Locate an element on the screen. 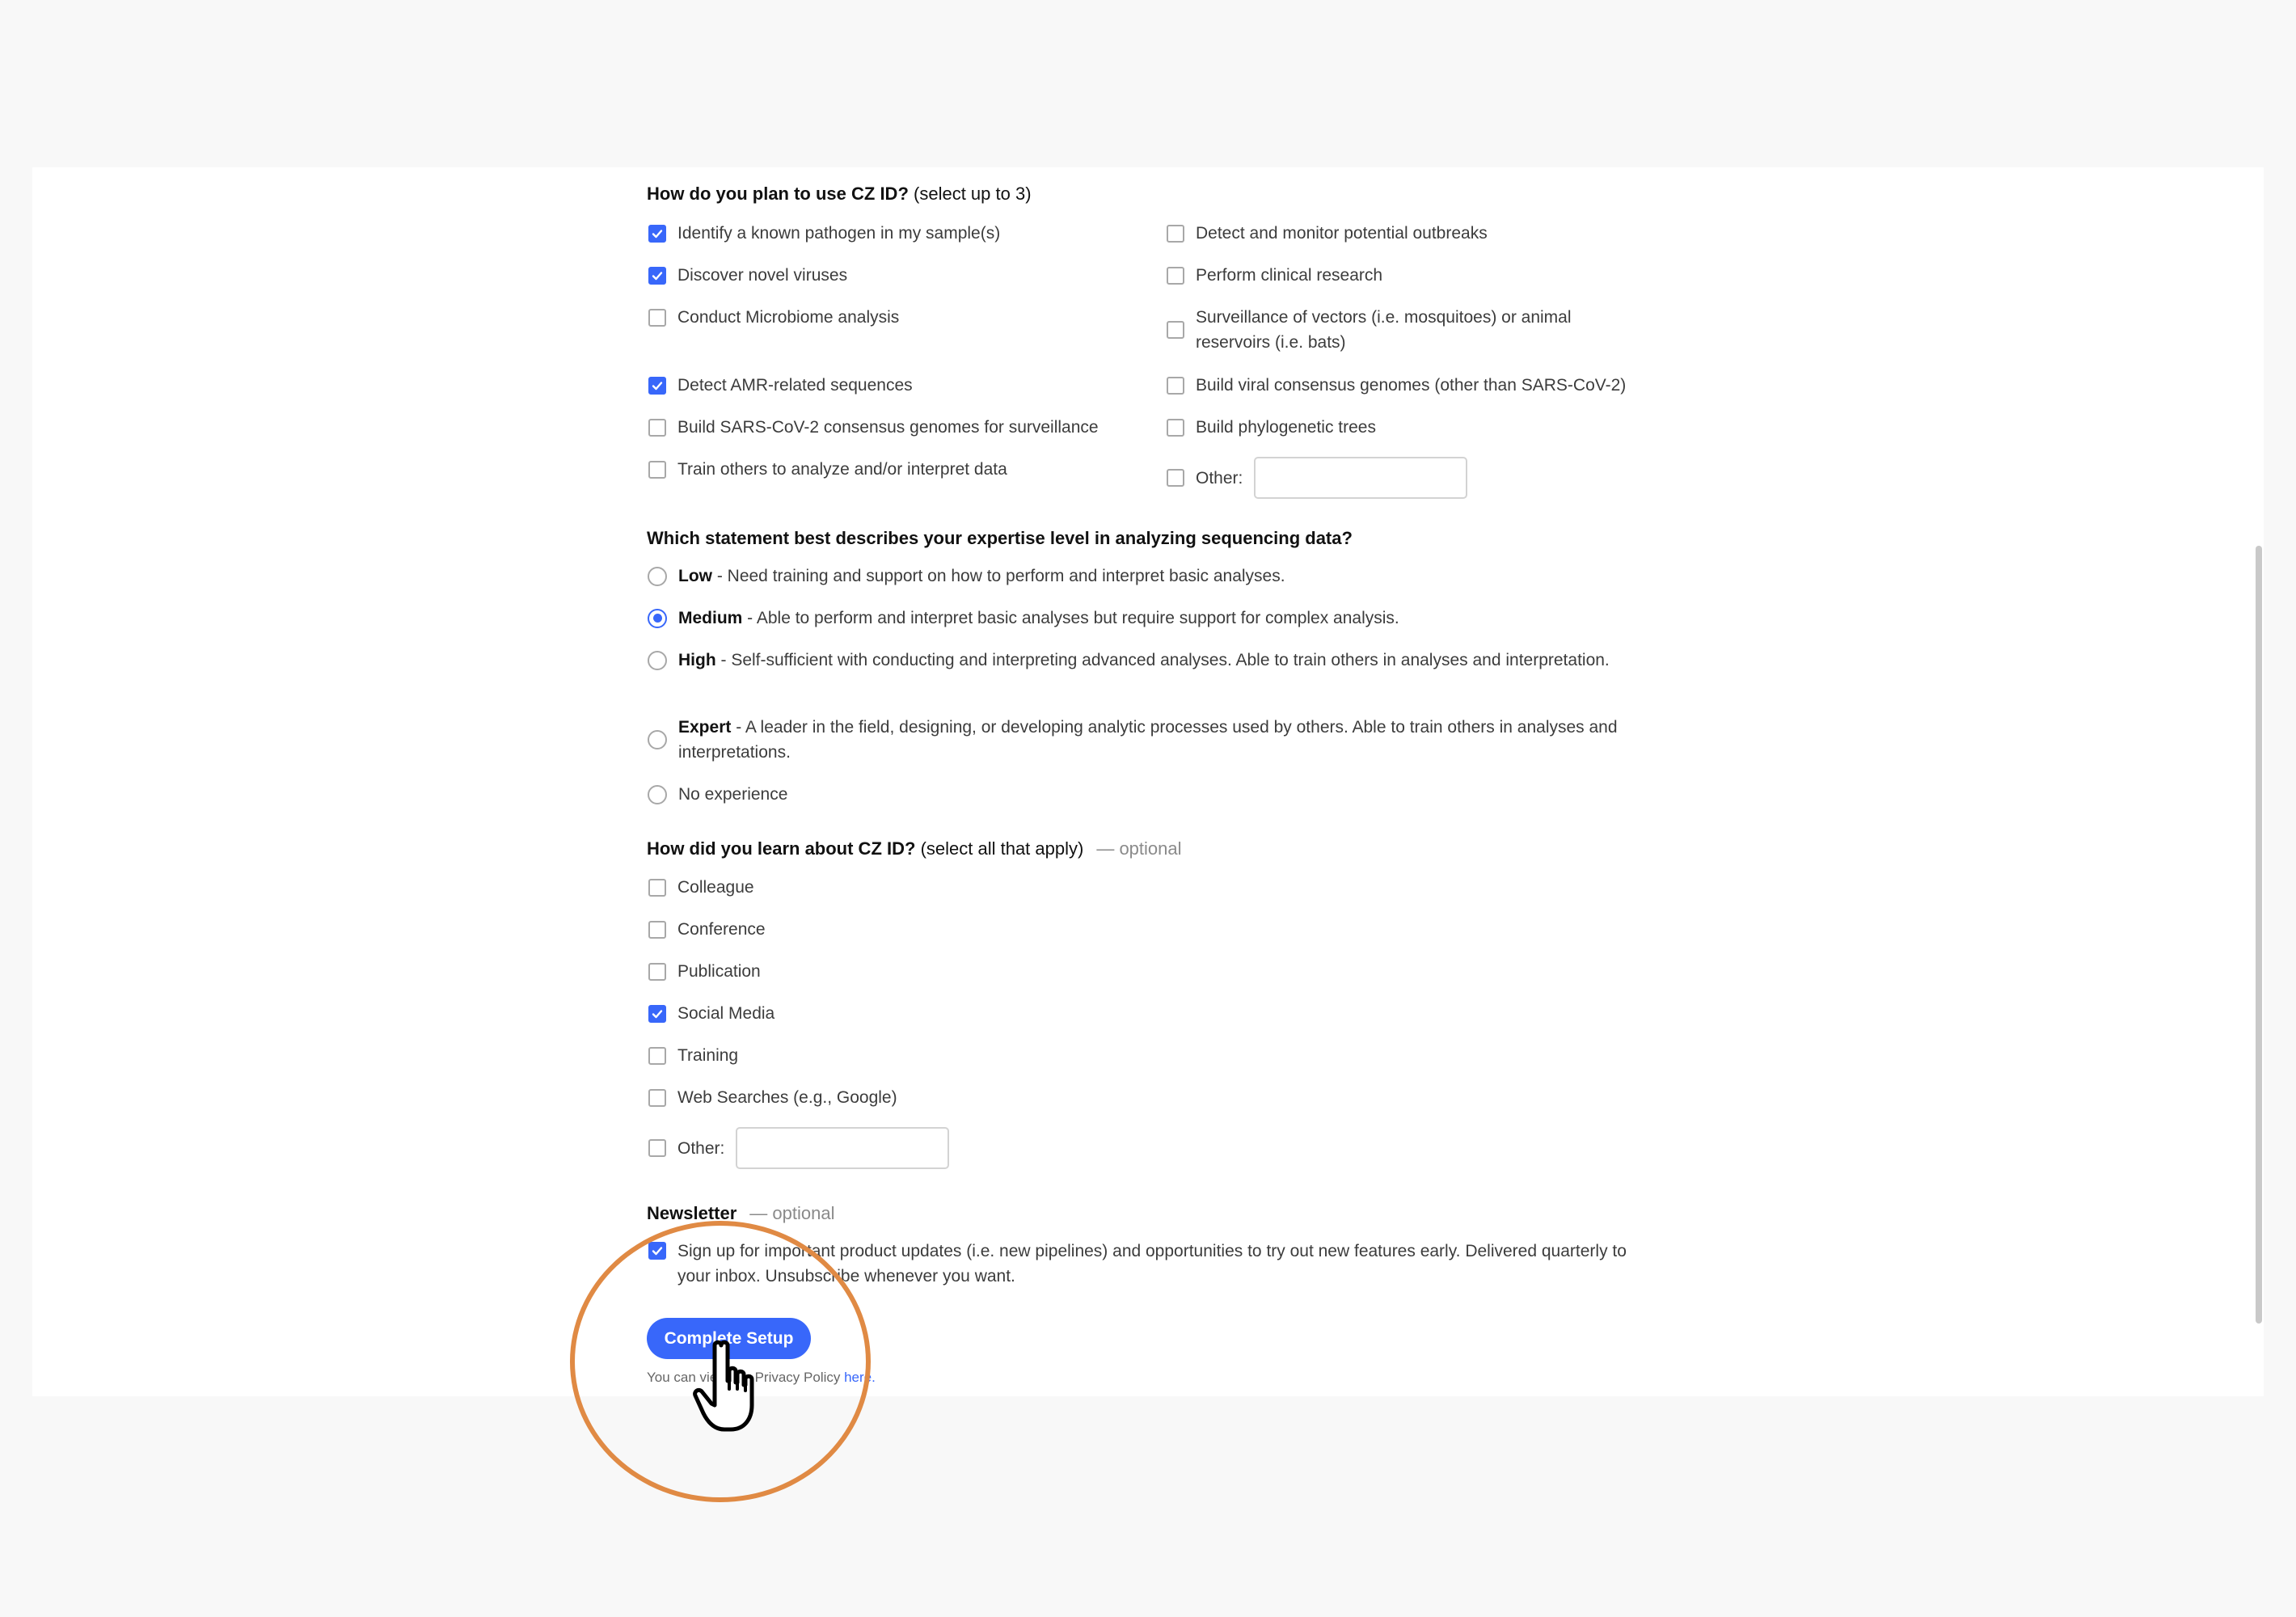 Image resolution: width=2296 pixels, height=1617 pixels. scrollbar is located at coordinates (2259, 935).